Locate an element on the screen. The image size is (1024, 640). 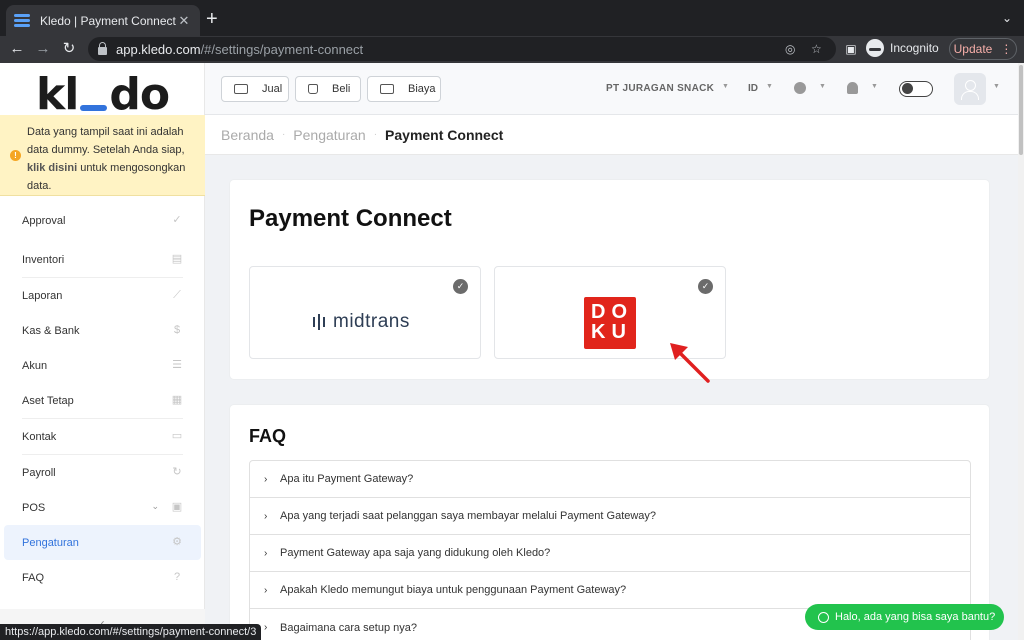
breadcrumb-beranda: Beranda is located at coordinates (247, 135).